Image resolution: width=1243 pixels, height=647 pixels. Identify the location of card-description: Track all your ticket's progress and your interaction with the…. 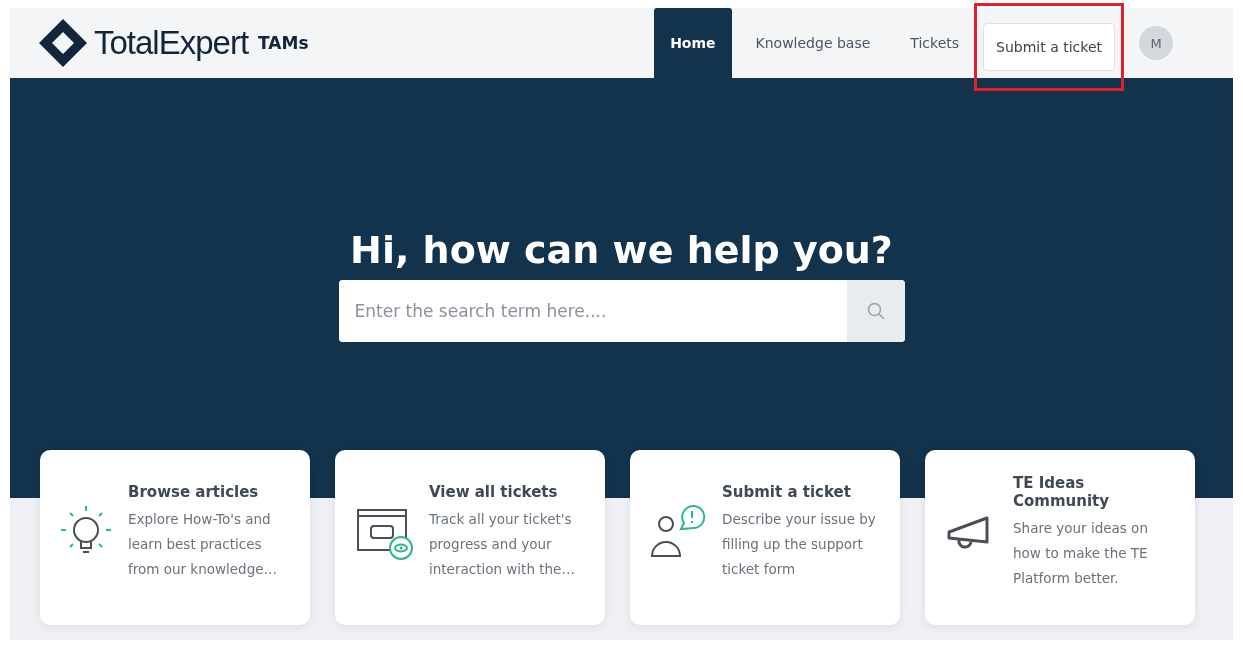
(502, 544).